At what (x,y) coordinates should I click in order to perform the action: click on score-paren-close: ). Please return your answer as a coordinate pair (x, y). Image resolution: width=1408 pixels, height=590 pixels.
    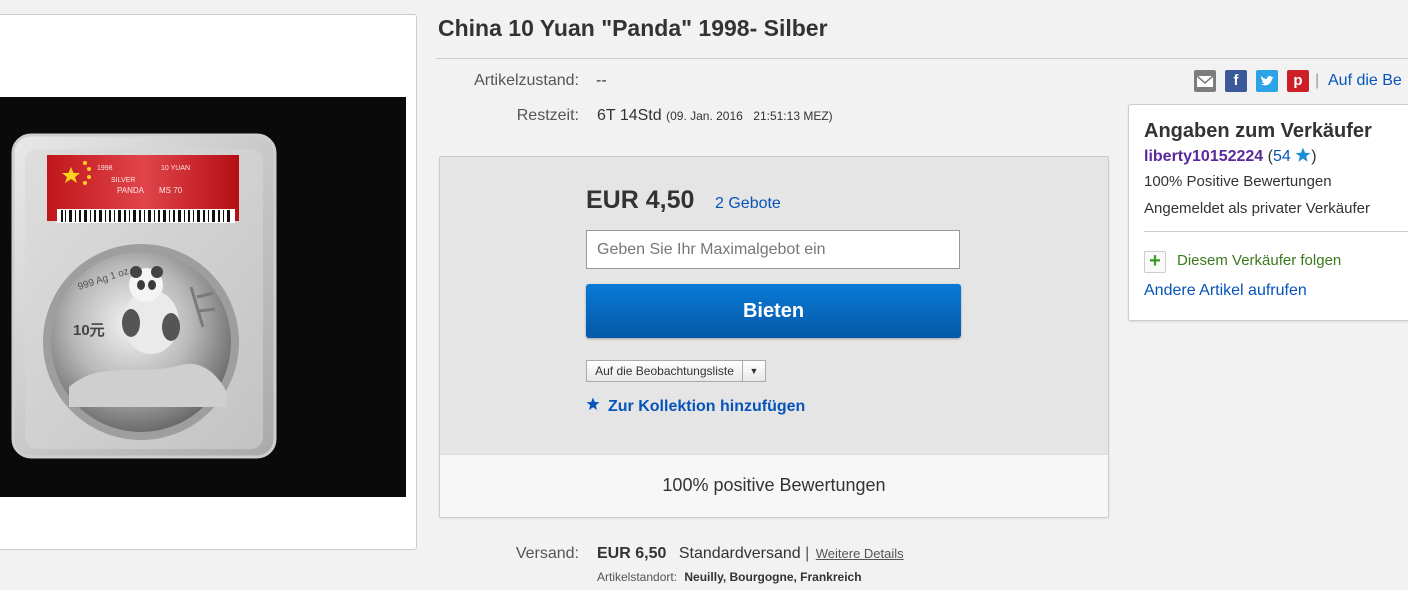
    Looking at the image, I should click on (1314, 156).